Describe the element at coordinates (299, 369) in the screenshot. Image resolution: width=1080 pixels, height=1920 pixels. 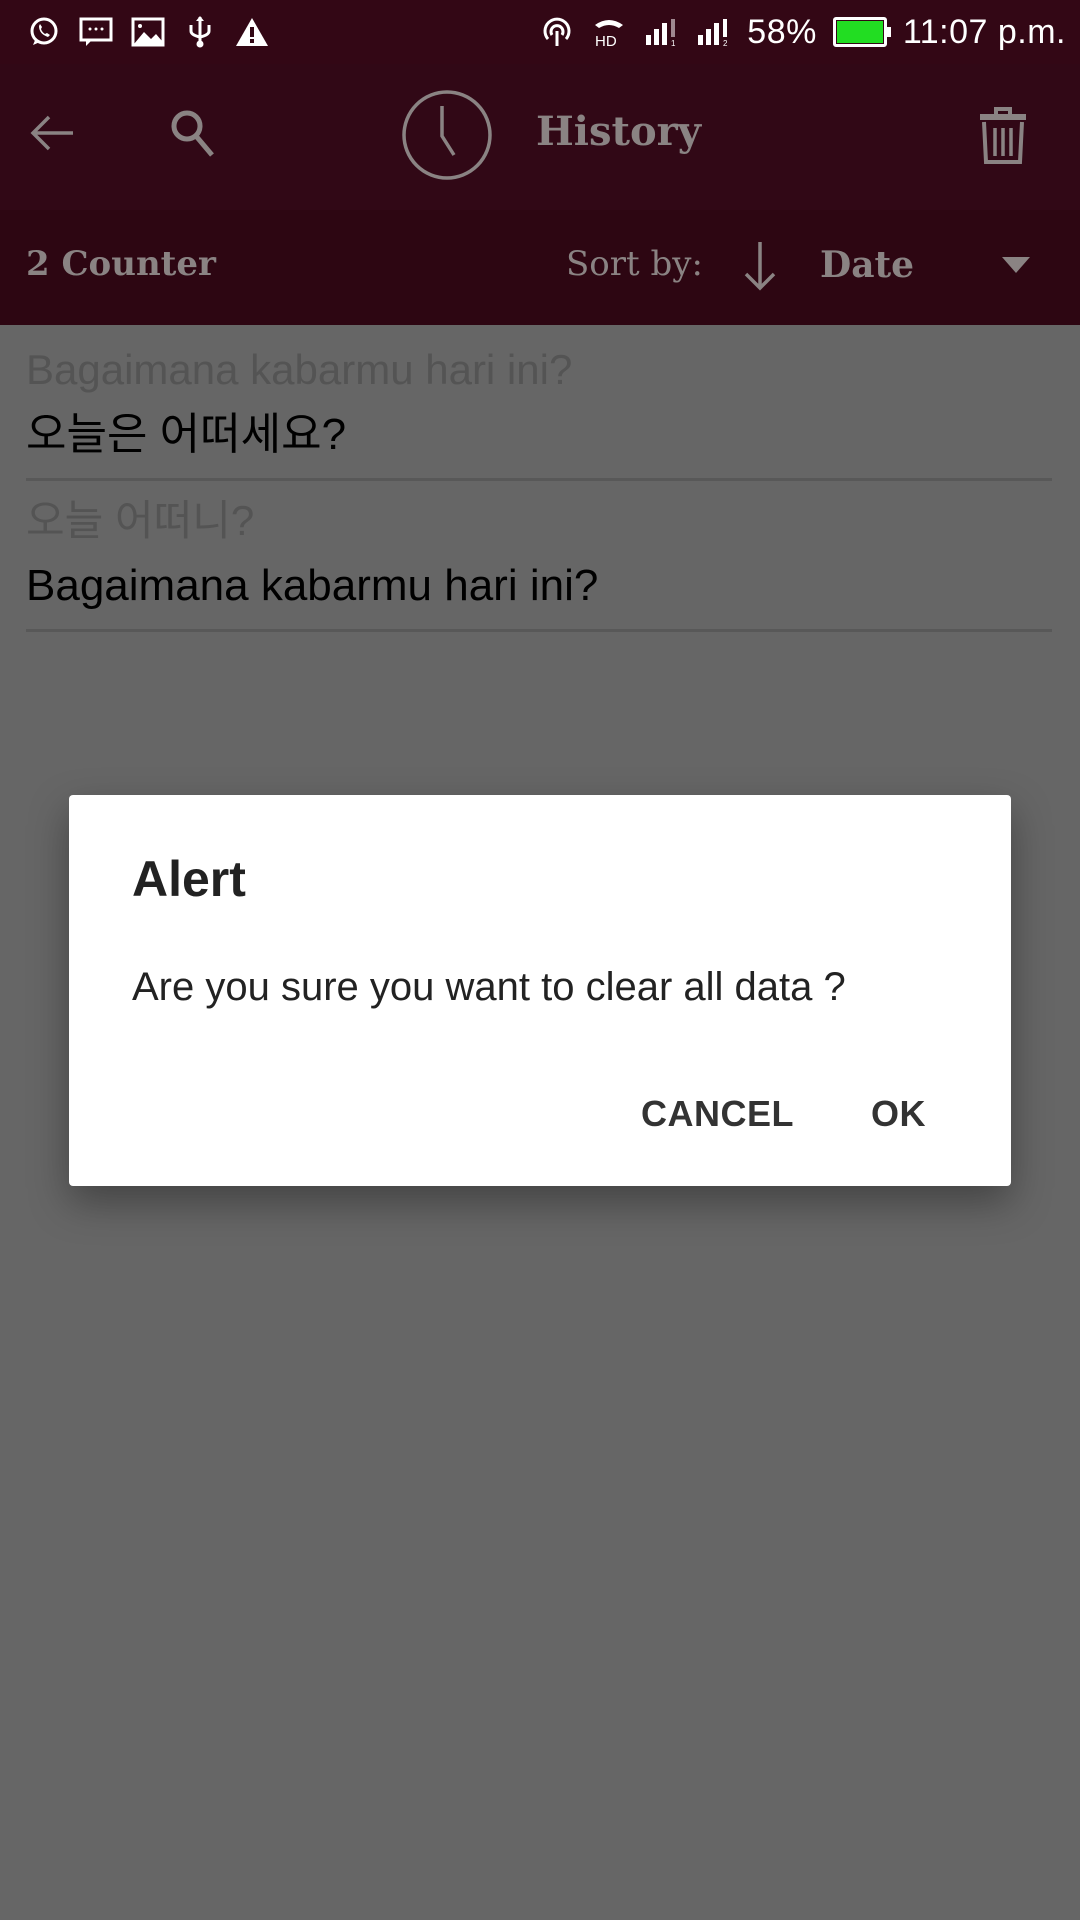
I see `source-text: Bagaimana kabarmu hari ini?` at that location.